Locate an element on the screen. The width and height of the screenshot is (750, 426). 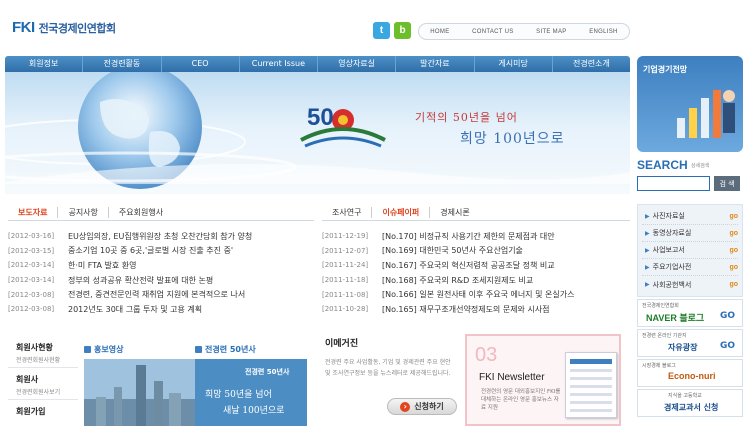
member-status-link: 회원사현황 전경련회원사현황 is located at coordinates (43, 352).